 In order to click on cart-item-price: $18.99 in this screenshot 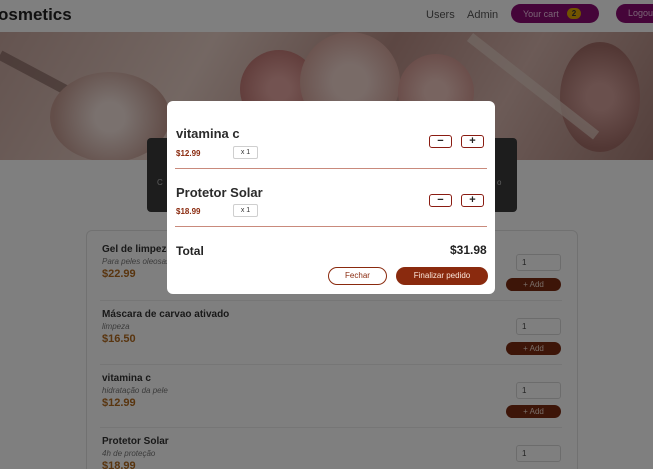, I will do `click(188, 211)`.